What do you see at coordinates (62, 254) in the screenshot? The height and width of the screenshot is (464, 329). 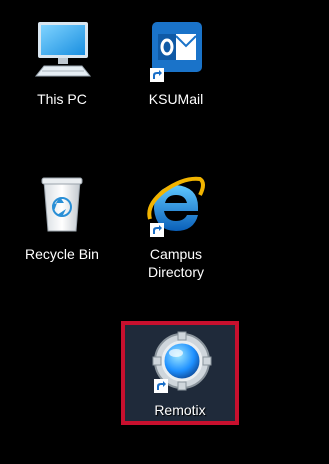 I see `desktop-icon-label: Recycle Bin` at bounding box center [62, 254].